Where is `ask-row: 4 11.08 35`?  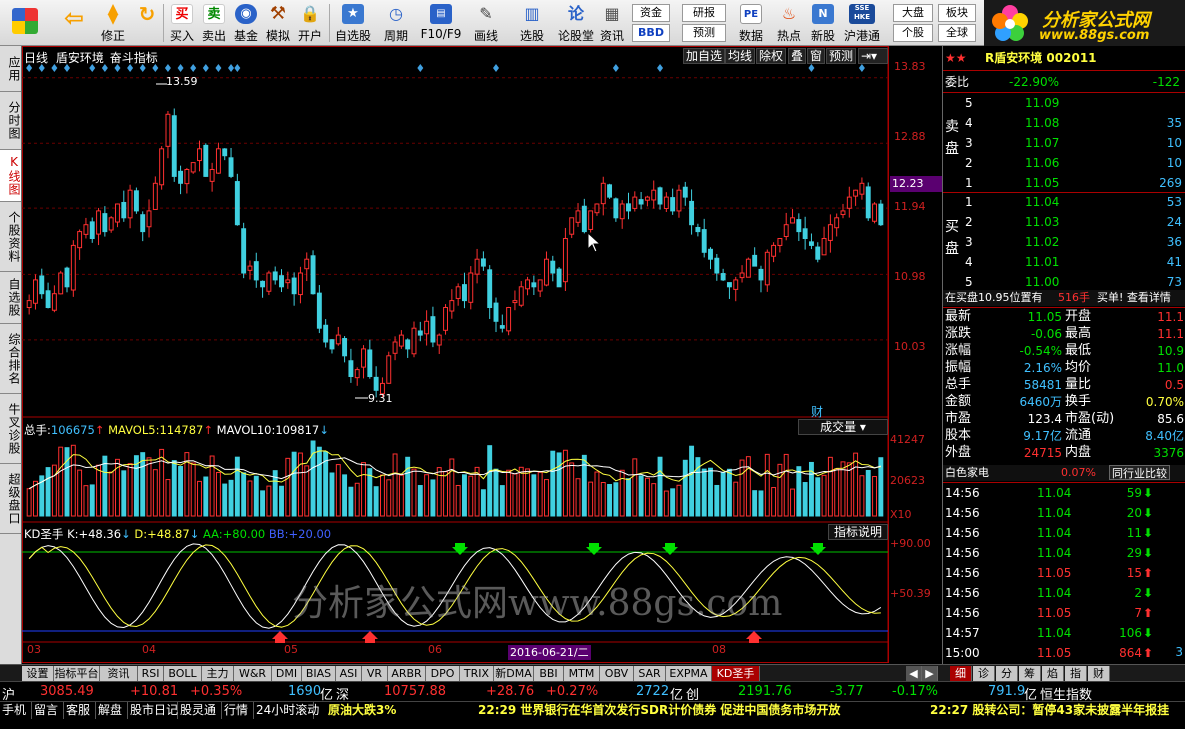
ask-row: 4 11.08 35 is located at coordinates (1064, 124).